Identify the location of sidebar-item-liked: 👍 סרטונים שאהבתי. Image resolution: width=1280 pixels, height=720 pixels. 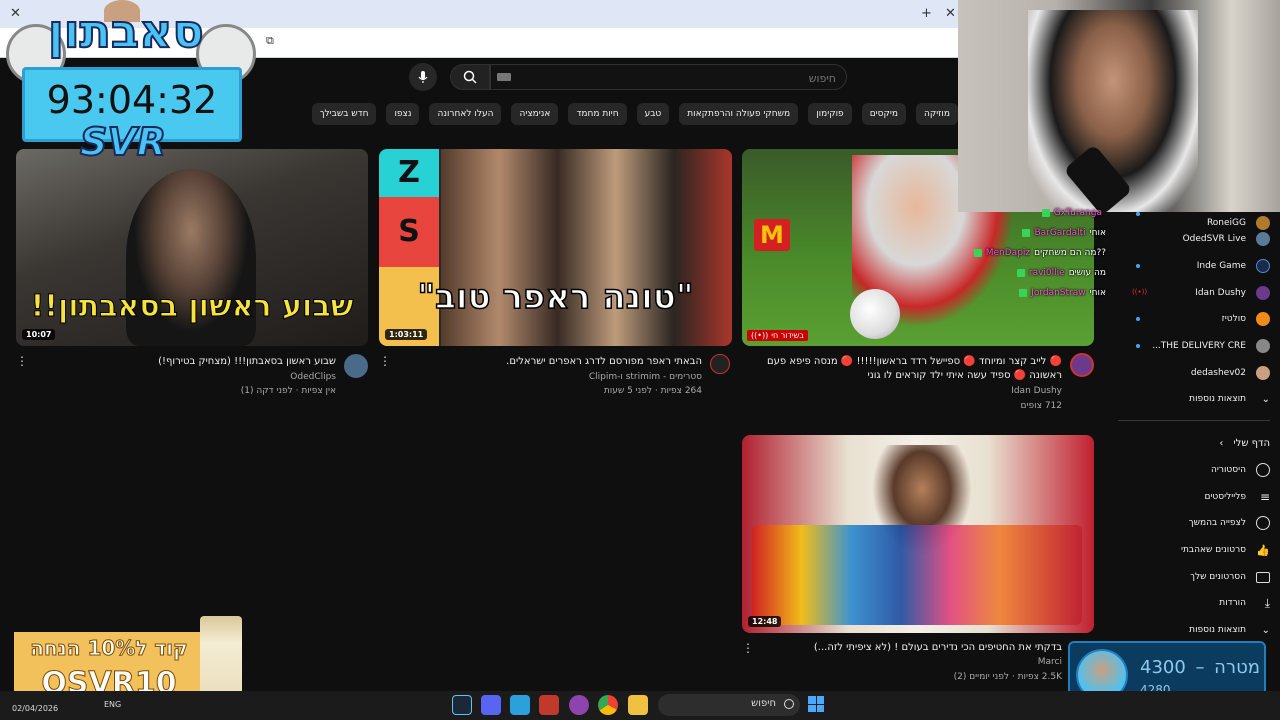
(1225, 550).